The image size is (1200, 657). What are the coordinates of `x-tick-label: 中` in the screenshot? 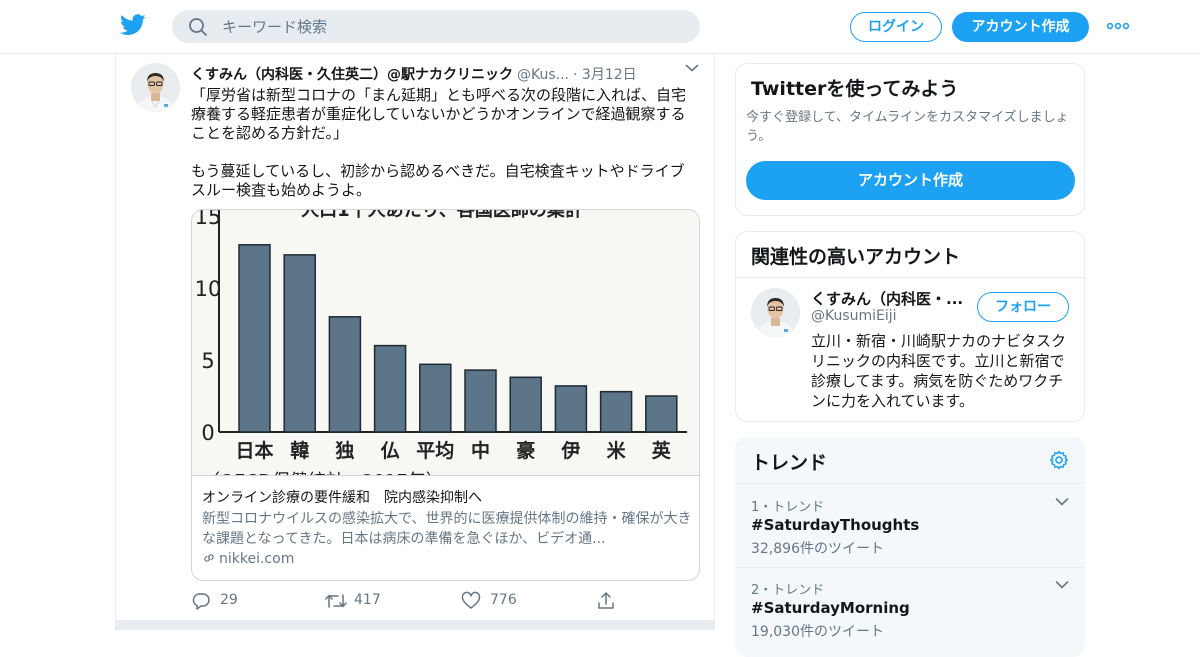 It's located at (480, 450).